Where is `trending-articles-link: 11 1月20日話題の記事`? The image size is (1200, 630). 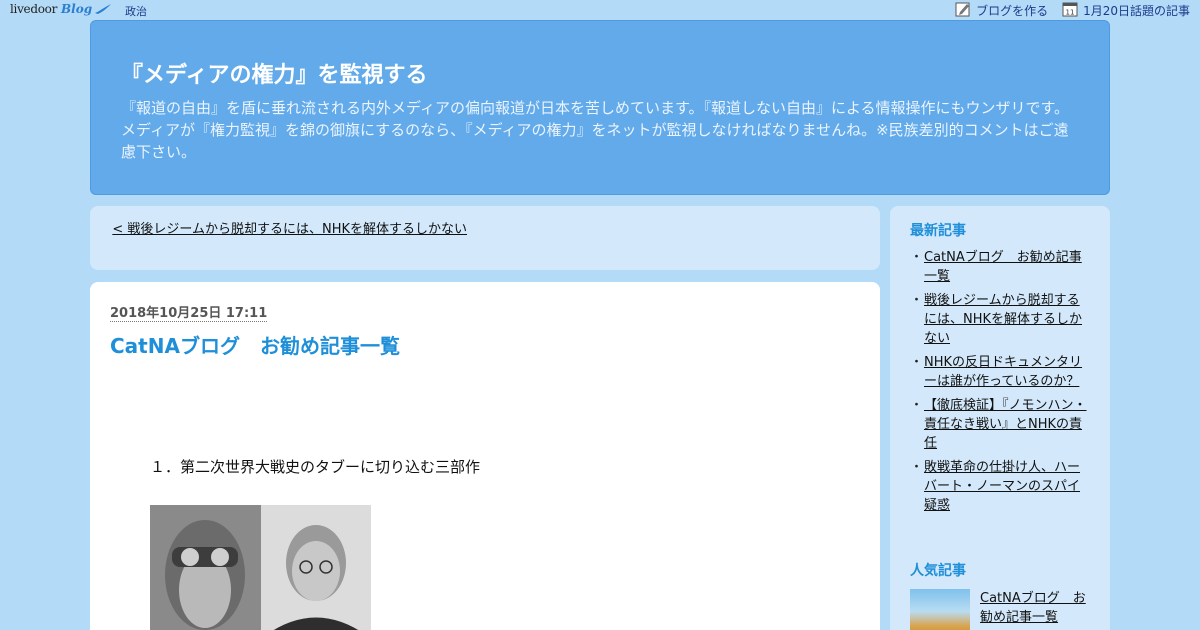 trending-articles-link: 11 1月20日話題の記事 is located at coordinates (1126, 10).